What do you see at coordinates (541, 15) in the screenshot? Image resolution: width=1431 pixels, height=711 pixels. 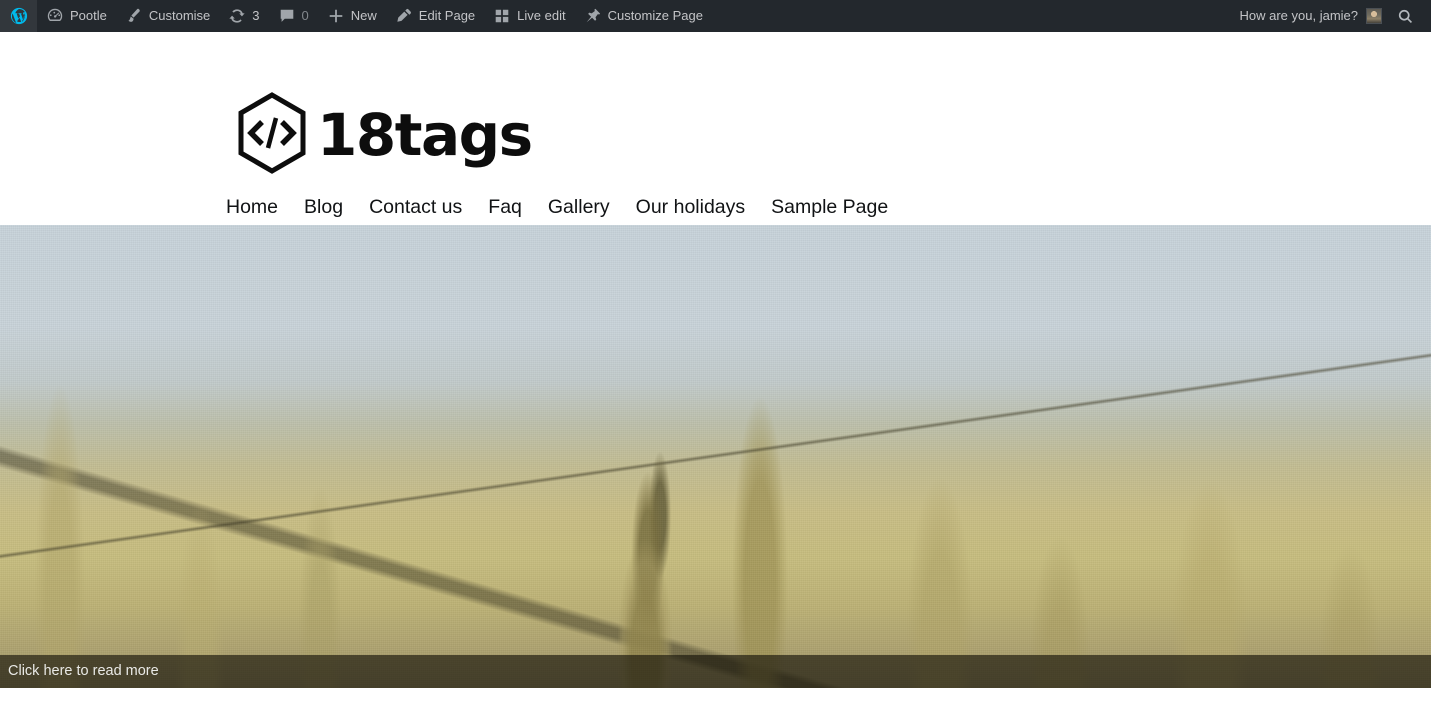 I see `admin-bar-label-live-edit: Live edit` at bounding box center [541, 15].